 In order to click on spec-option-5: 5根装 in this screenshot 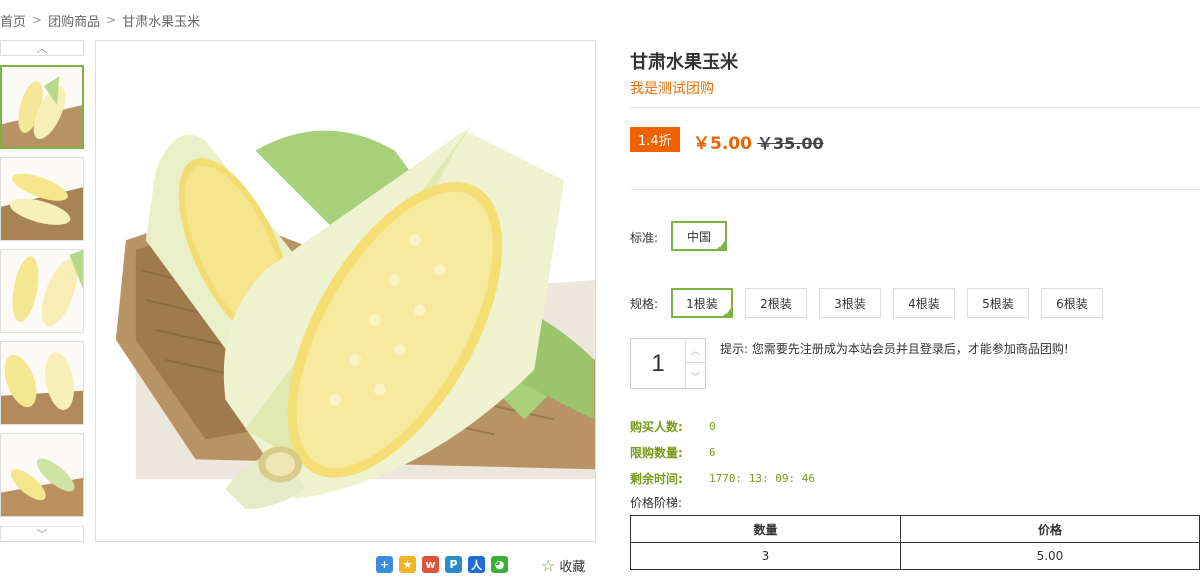, I will do `click(998, 303)`.